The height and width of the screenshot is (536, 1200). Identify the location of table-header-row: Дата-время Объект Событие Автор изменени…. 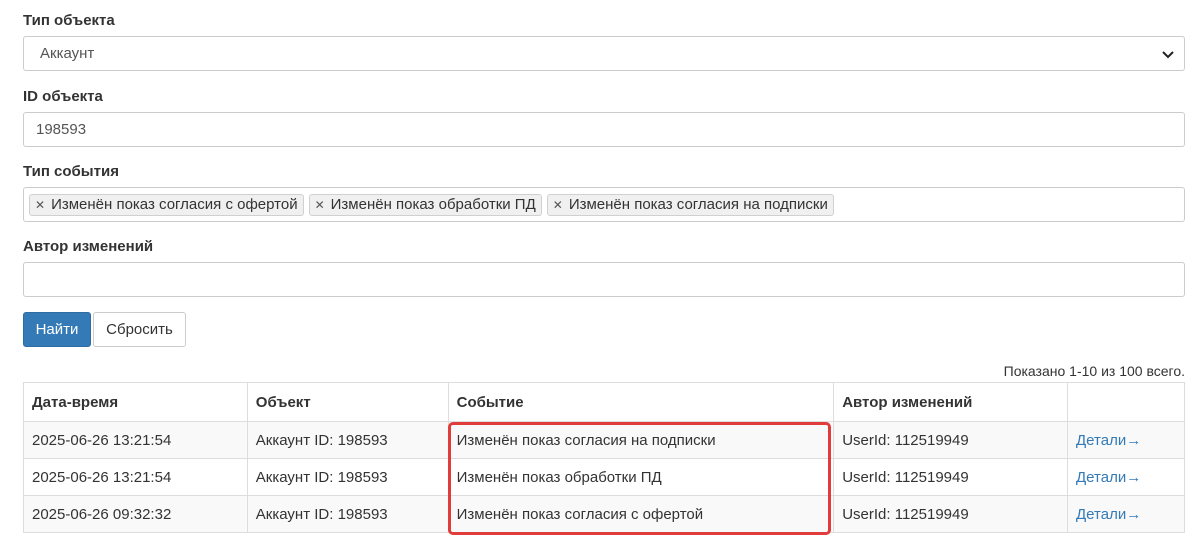
(604, 402).